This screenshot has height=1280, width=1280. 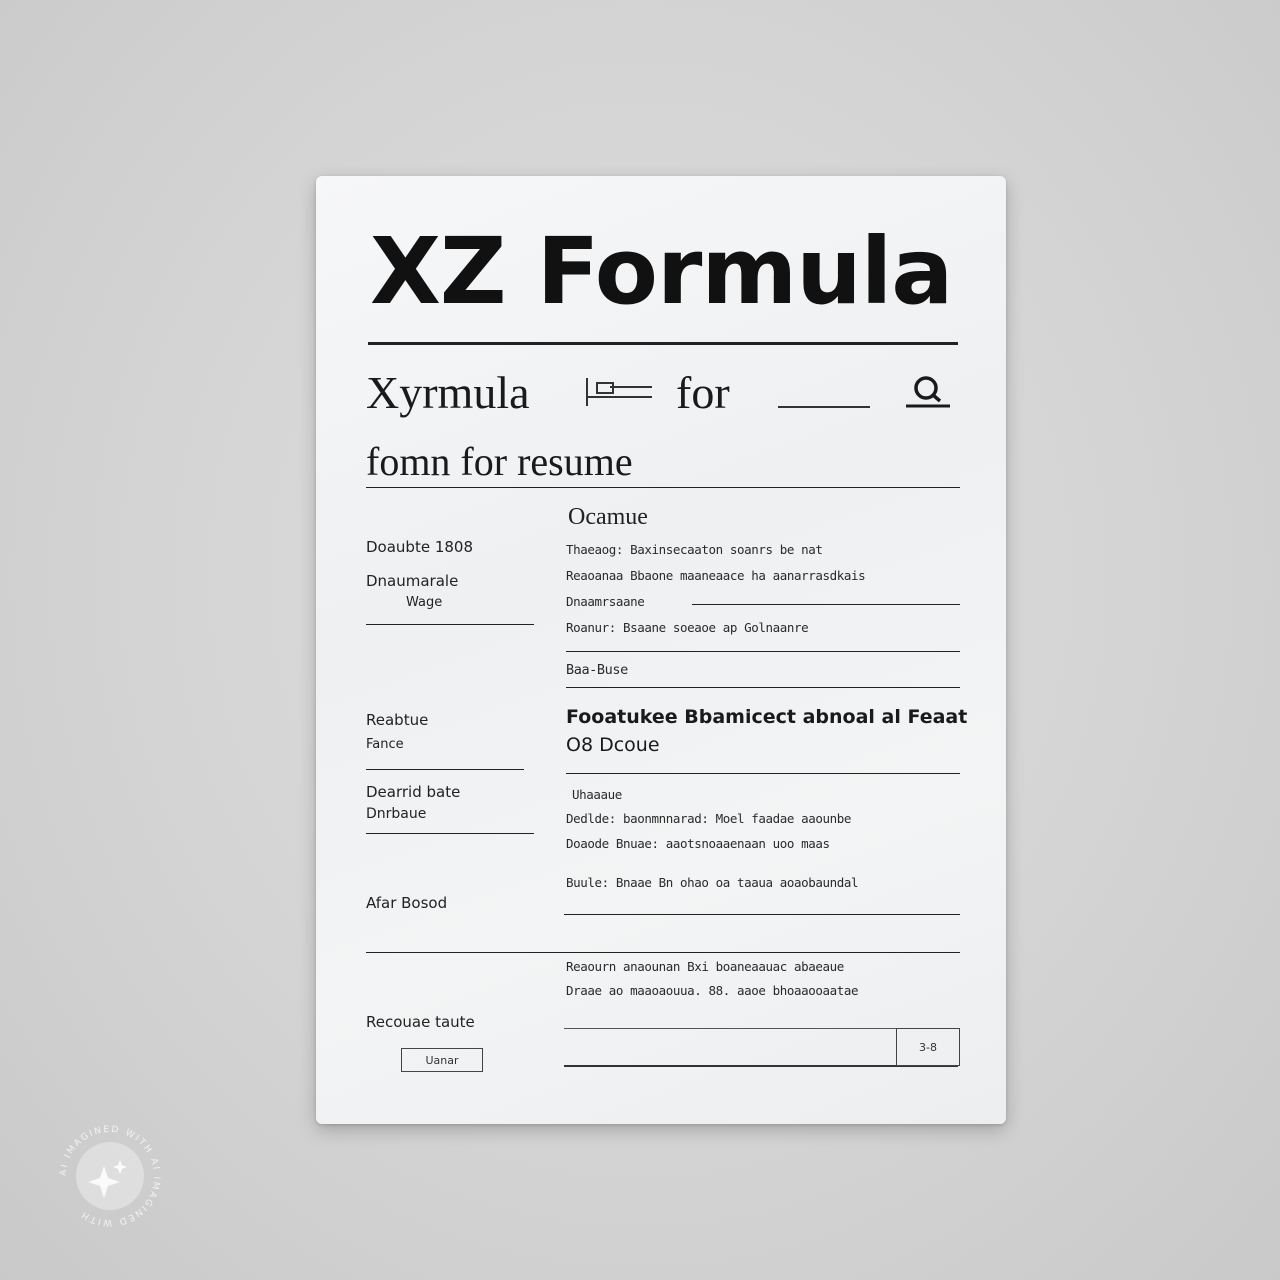 I want to click on left-label-1: Doaubte 1808, so click(x=419, y=547).